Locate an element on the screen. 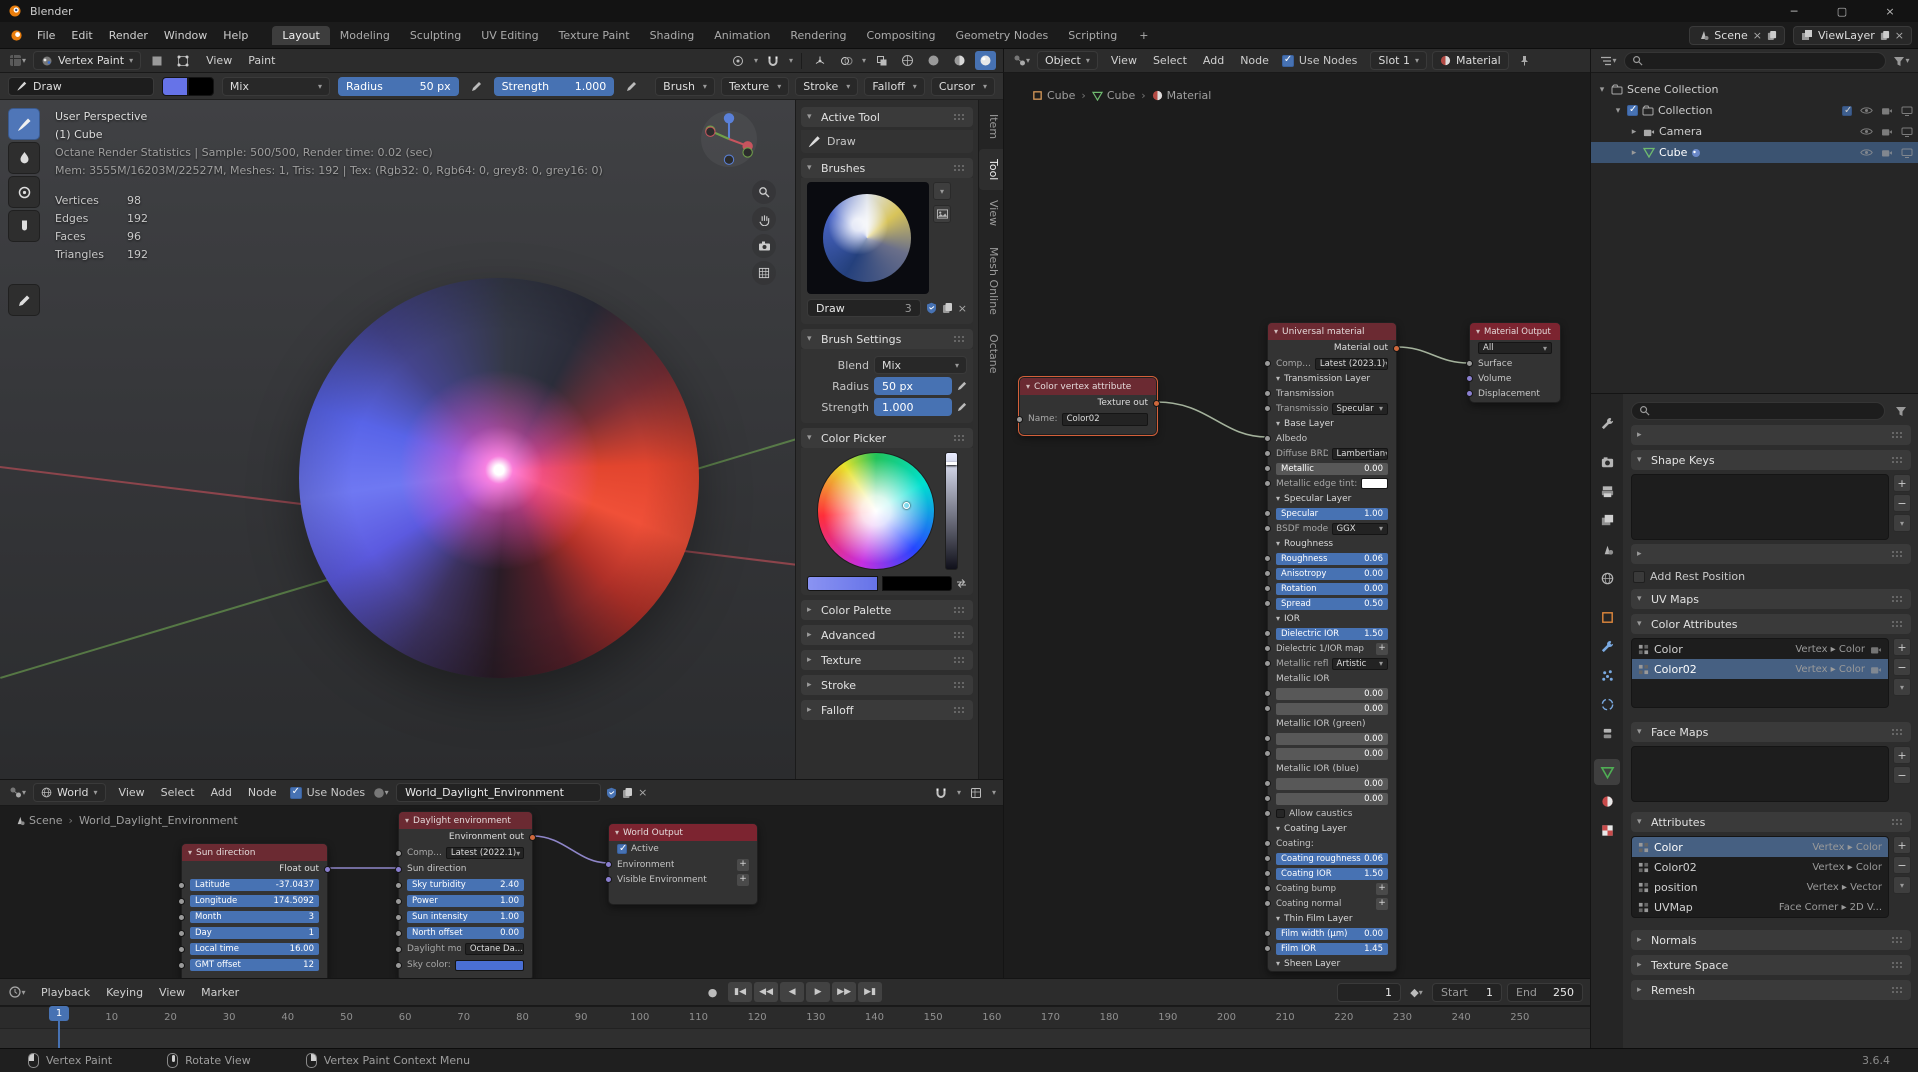 The height and width of the screenshot is (1072, 1918). node-row-coating: Coating: is located at coordinates (1330, 843).